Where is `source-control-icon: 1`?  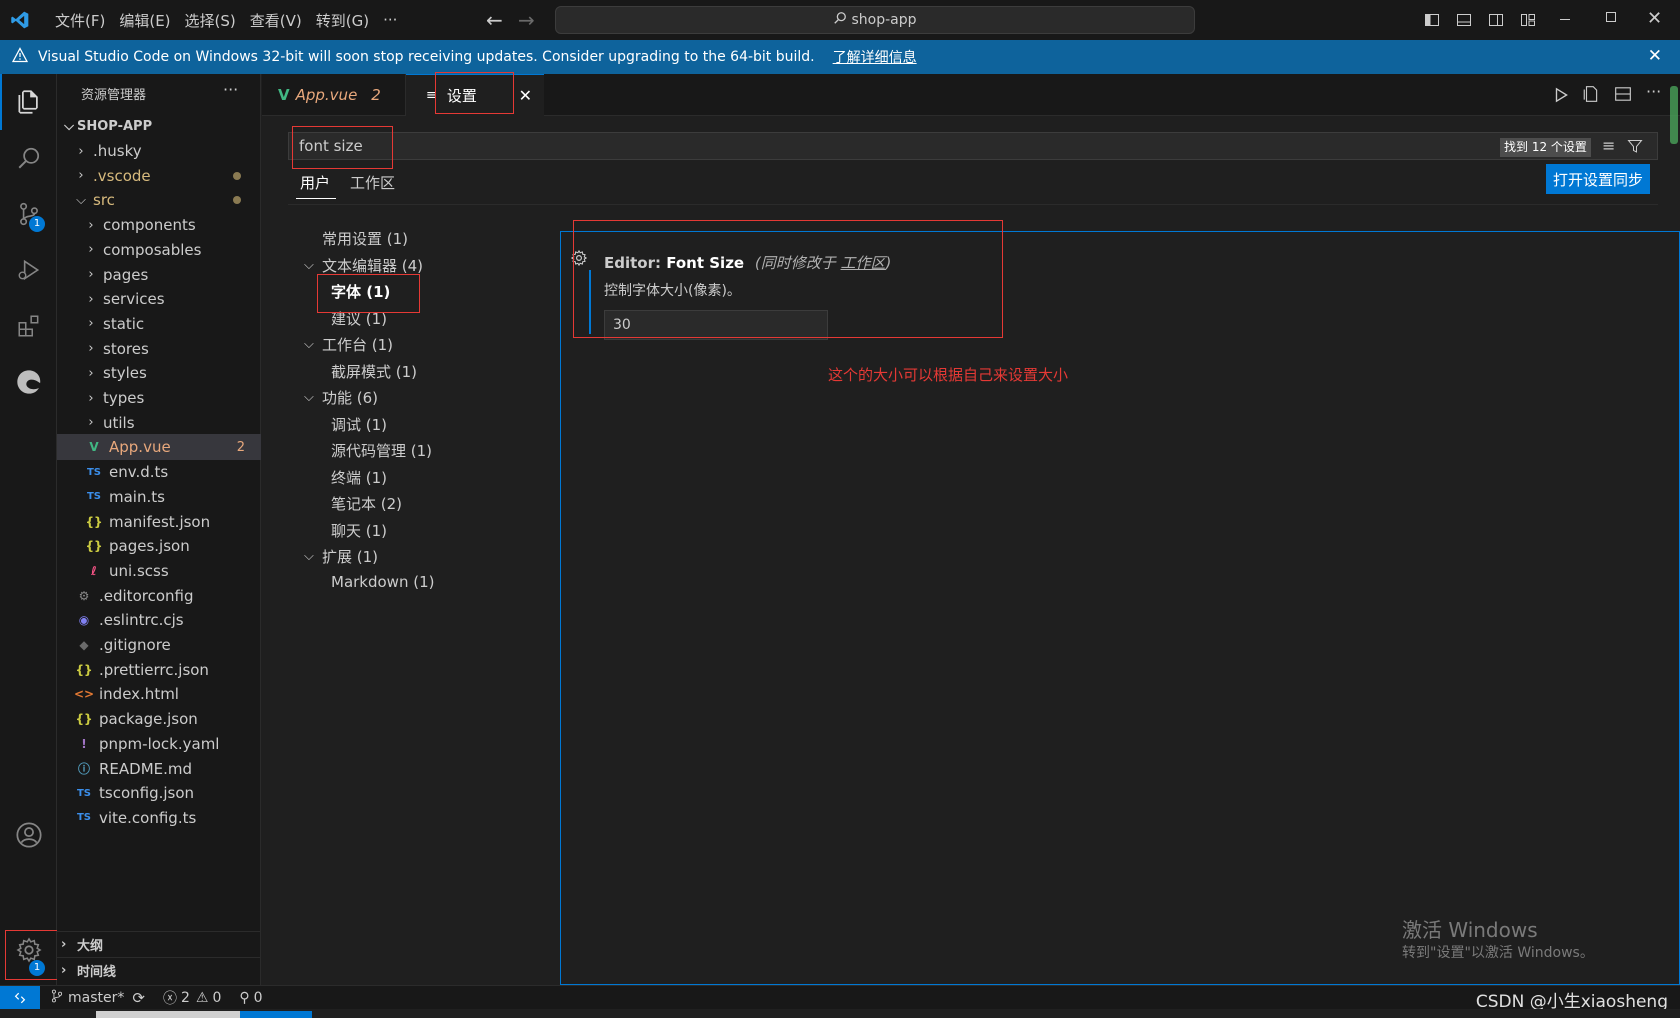 source-control-icon: 1 is located at coordinates (28, 214).